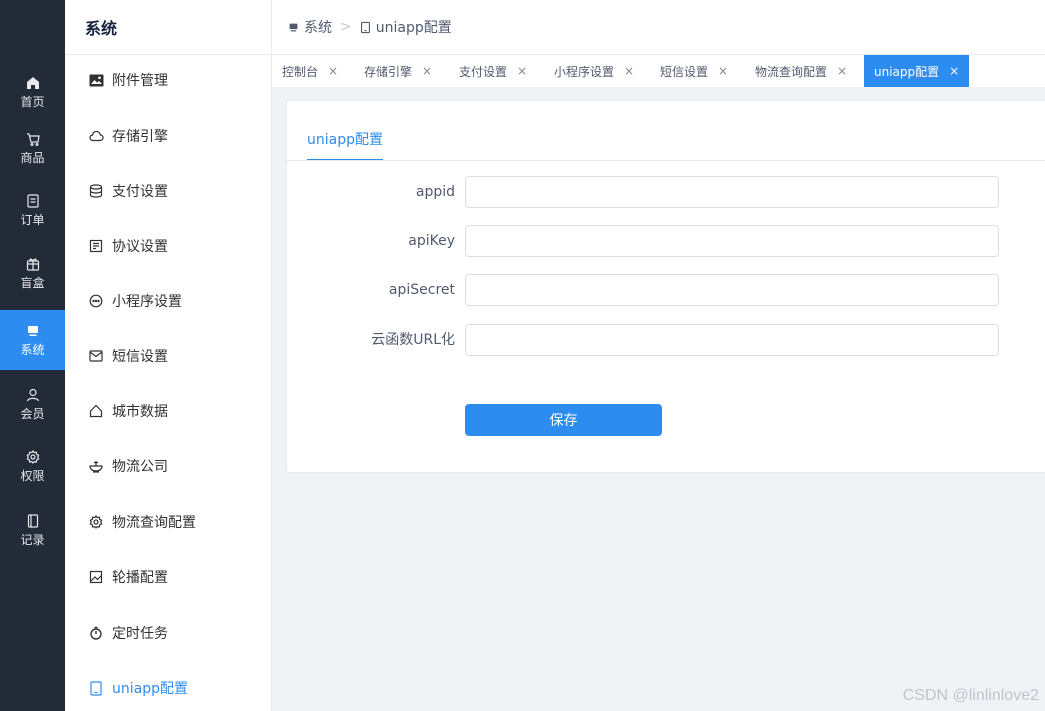 This screenshot has height=711, width=1045. What do you see at coordinates (32, 476) in the screenshot?
I see `nav-item-label: 权限` at bounding box center [32, 476].